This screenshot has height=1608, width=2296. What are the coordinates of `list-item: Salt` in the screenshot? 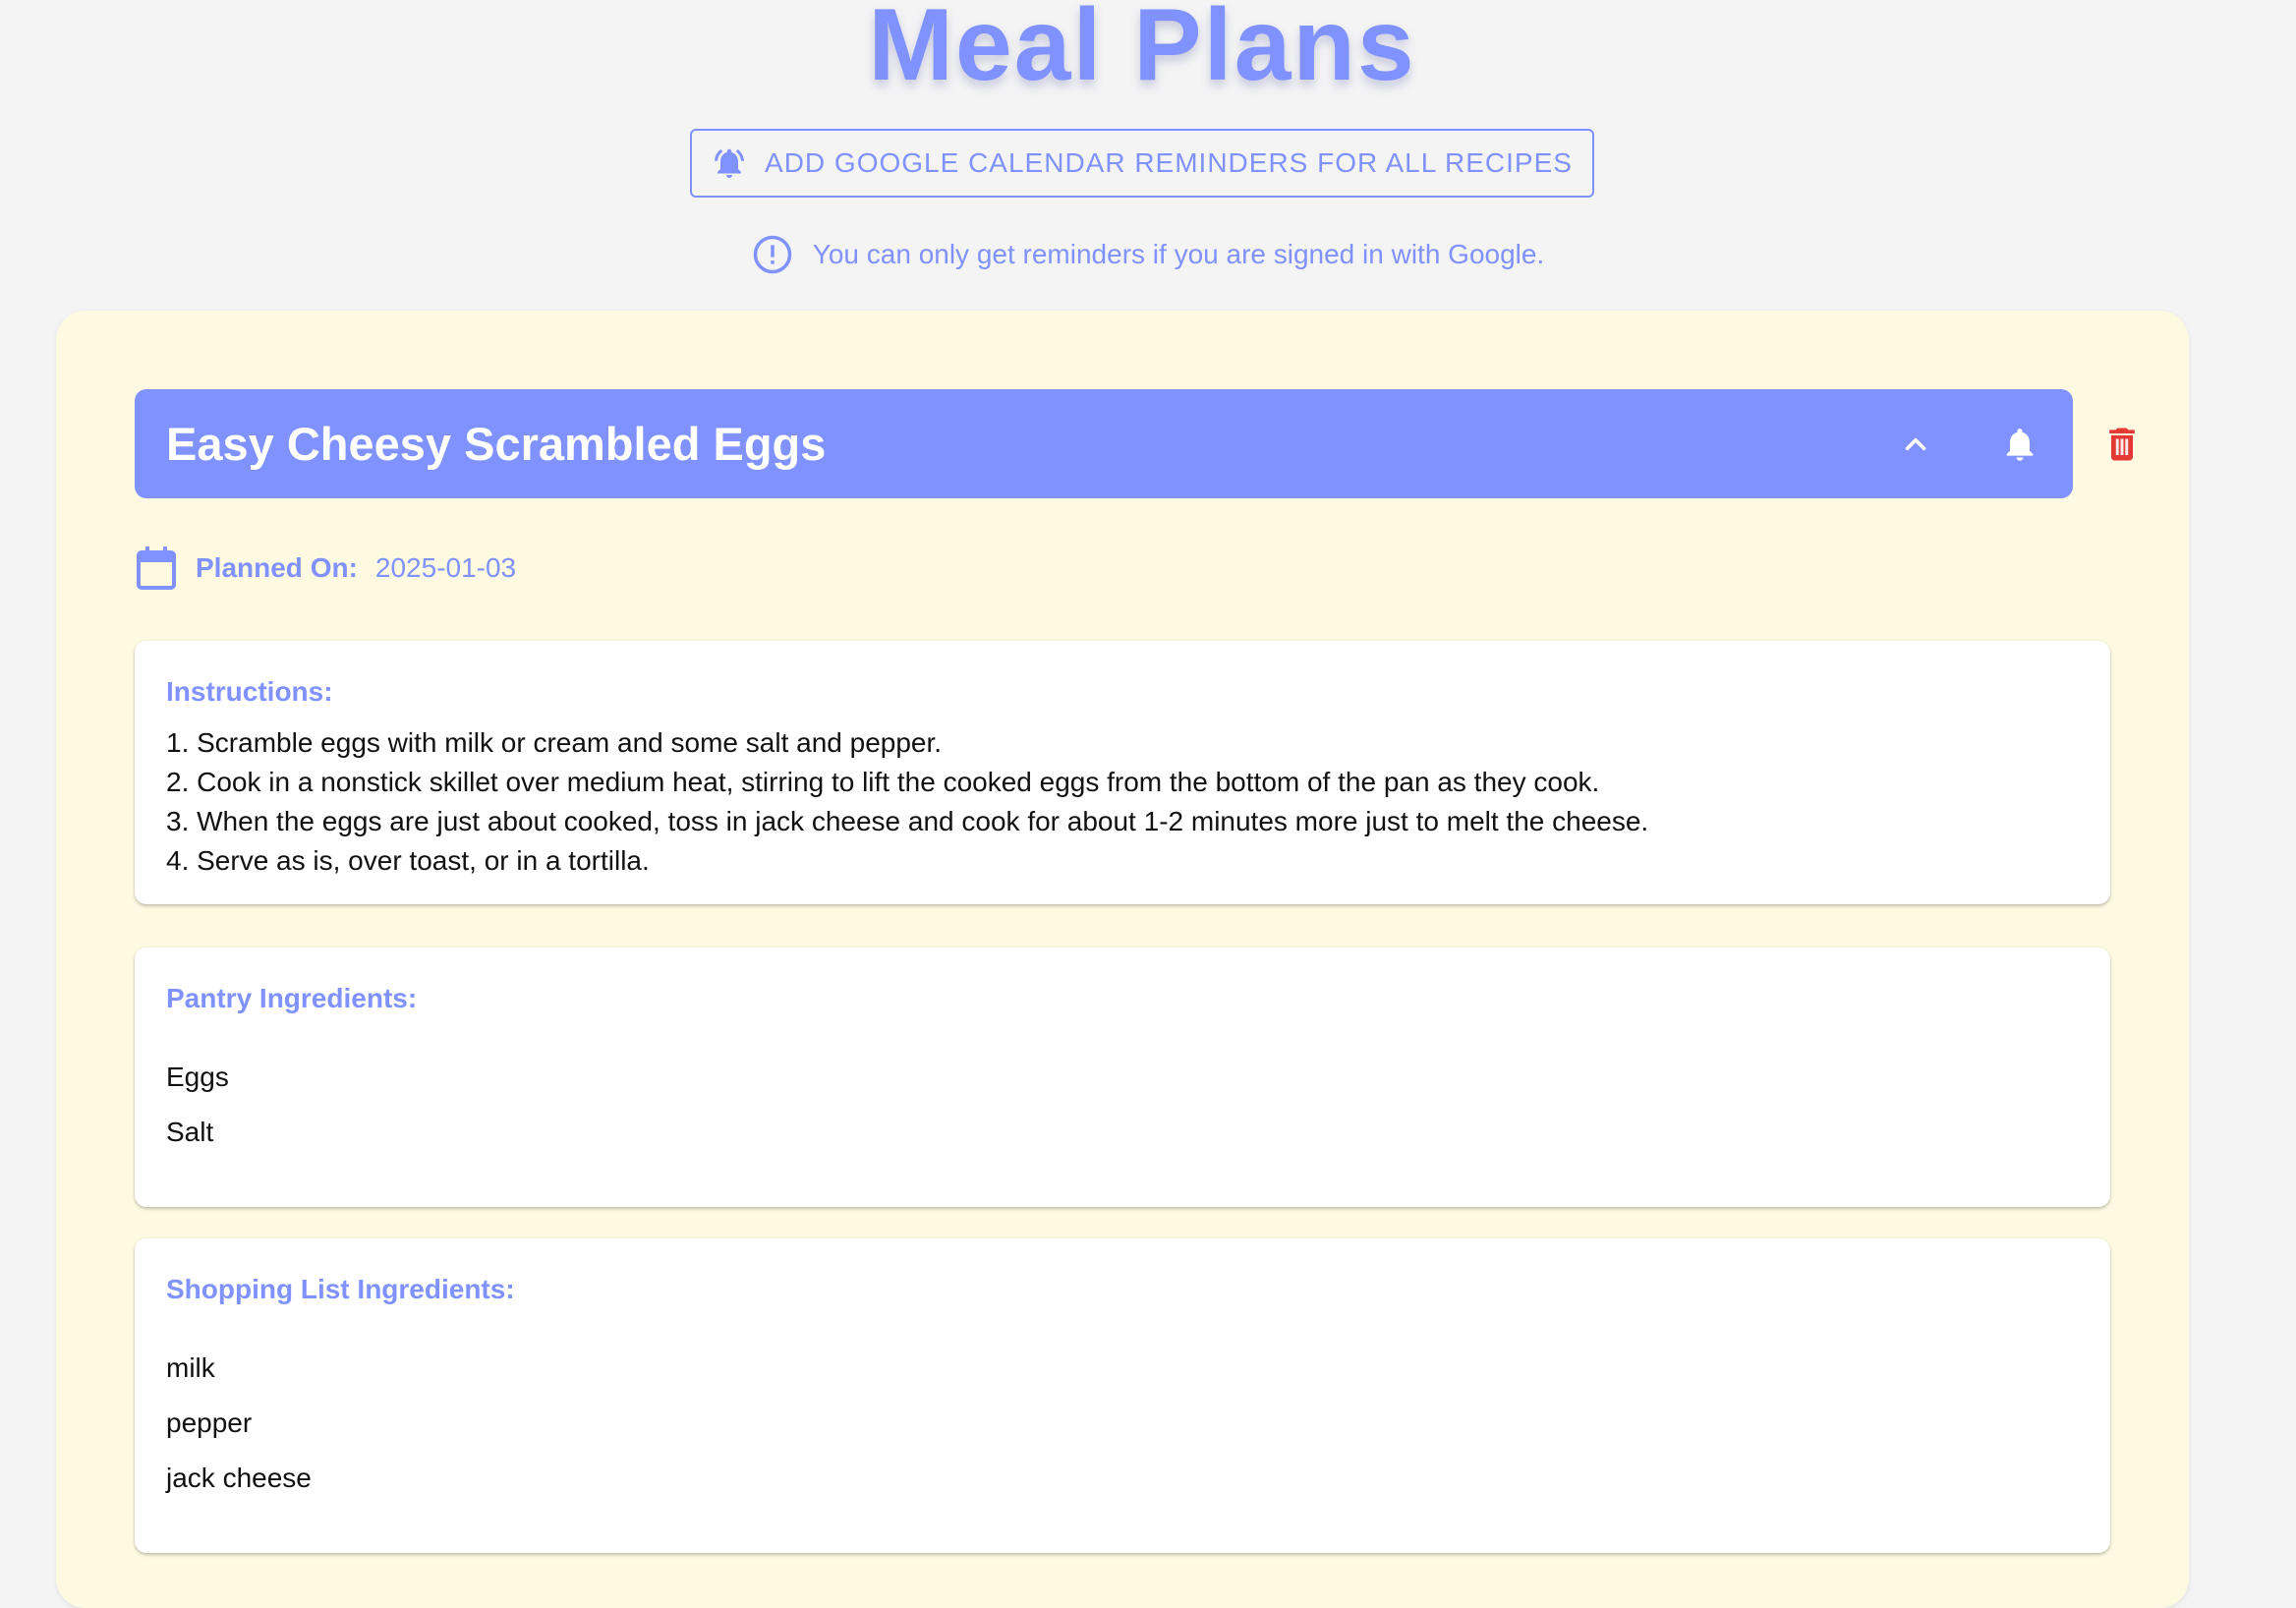 It's located at (190, 1132).